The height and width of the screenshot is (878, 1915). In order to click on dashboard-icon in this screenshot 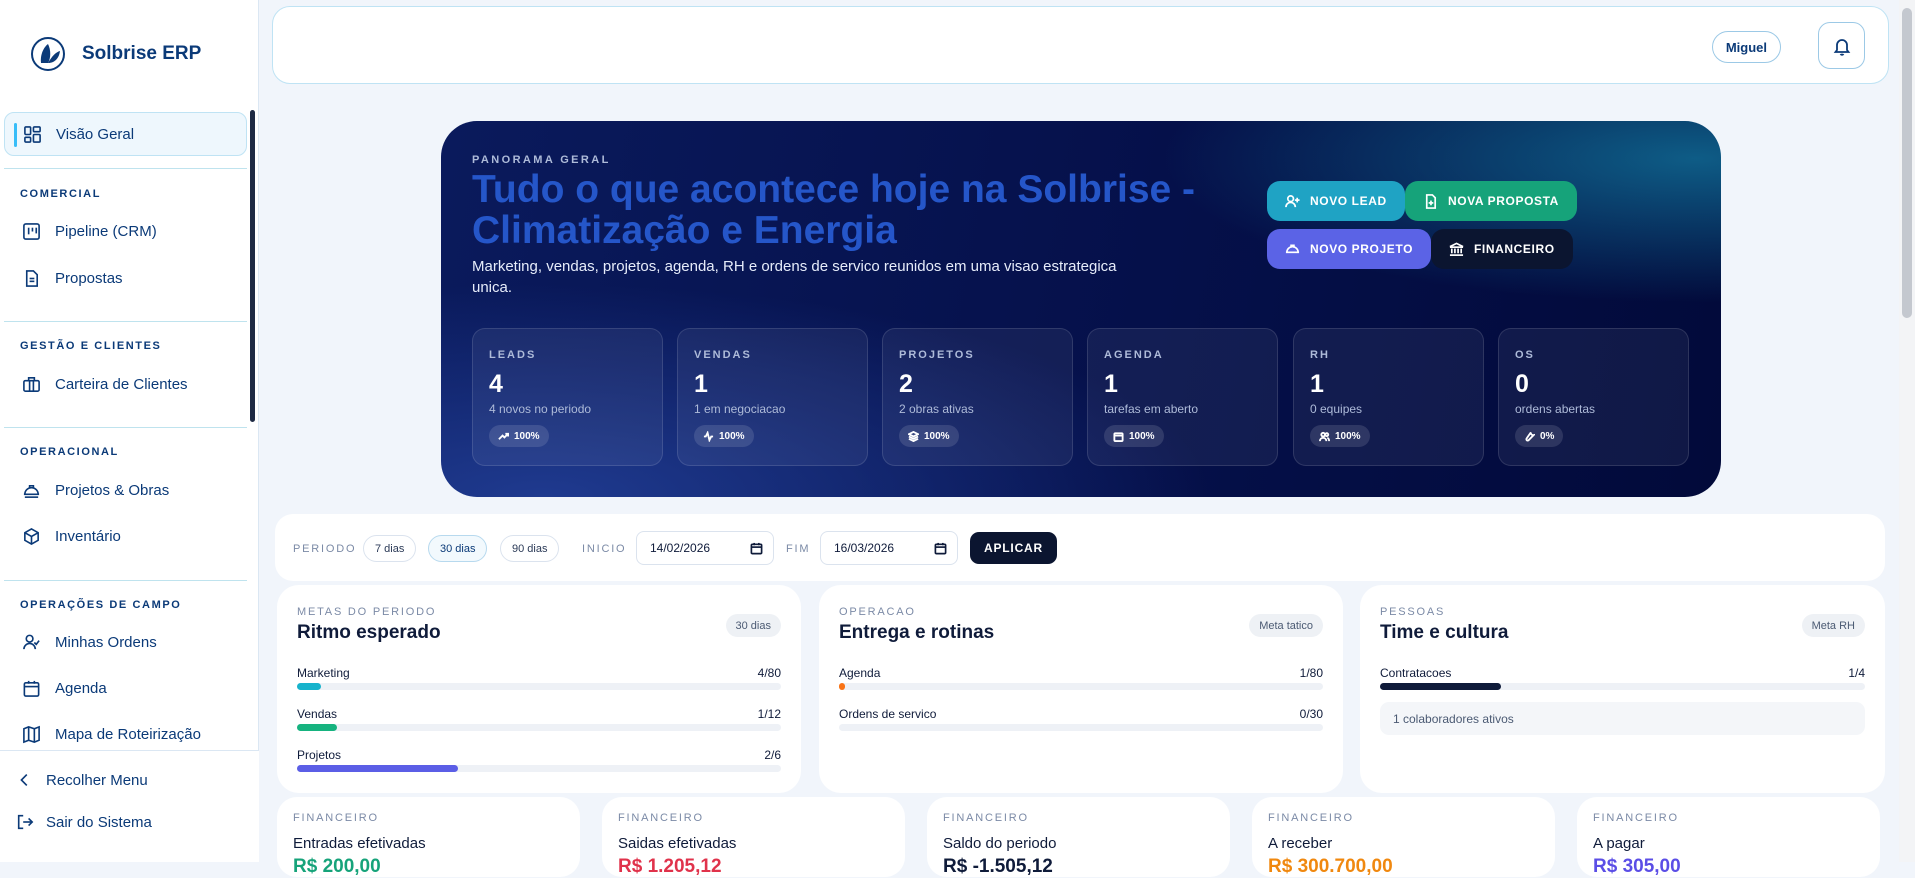, I will do `click(32, 134)`.